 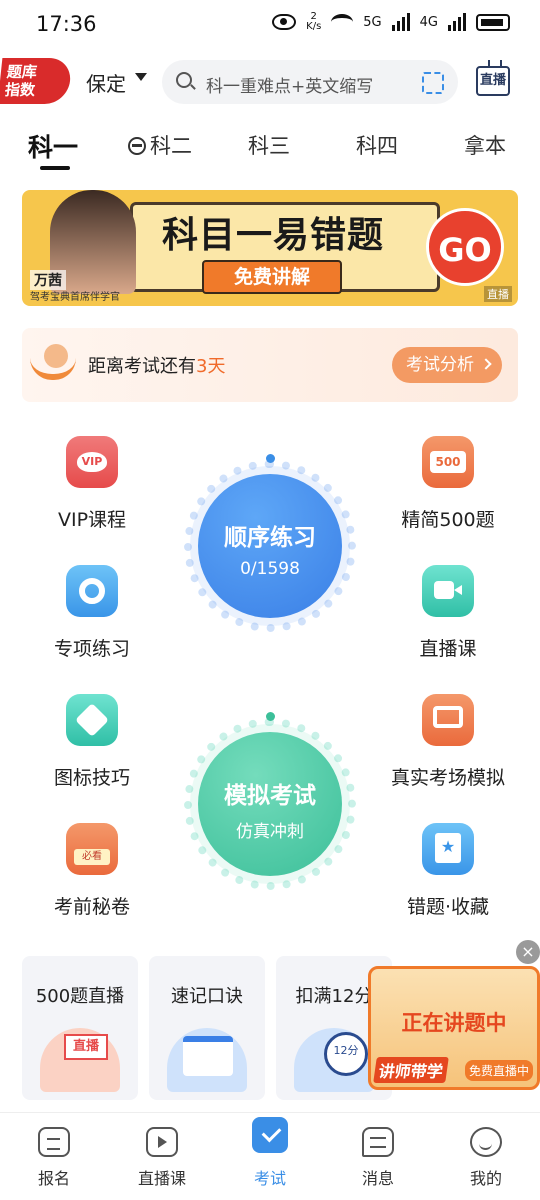 What do you see at coordinates (273, 235) in the screenshot?
I see `banner-title: 科目一易错题` at bounding box center [273, 235].